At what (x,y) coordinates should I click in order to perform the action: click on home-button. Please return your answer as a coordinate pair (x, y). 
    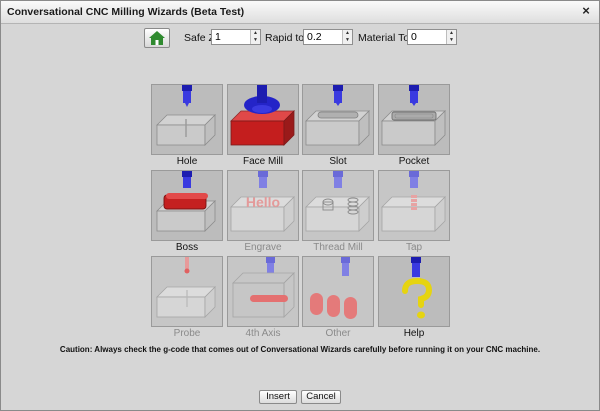
    Looking at the image, I should click on (157, 38).